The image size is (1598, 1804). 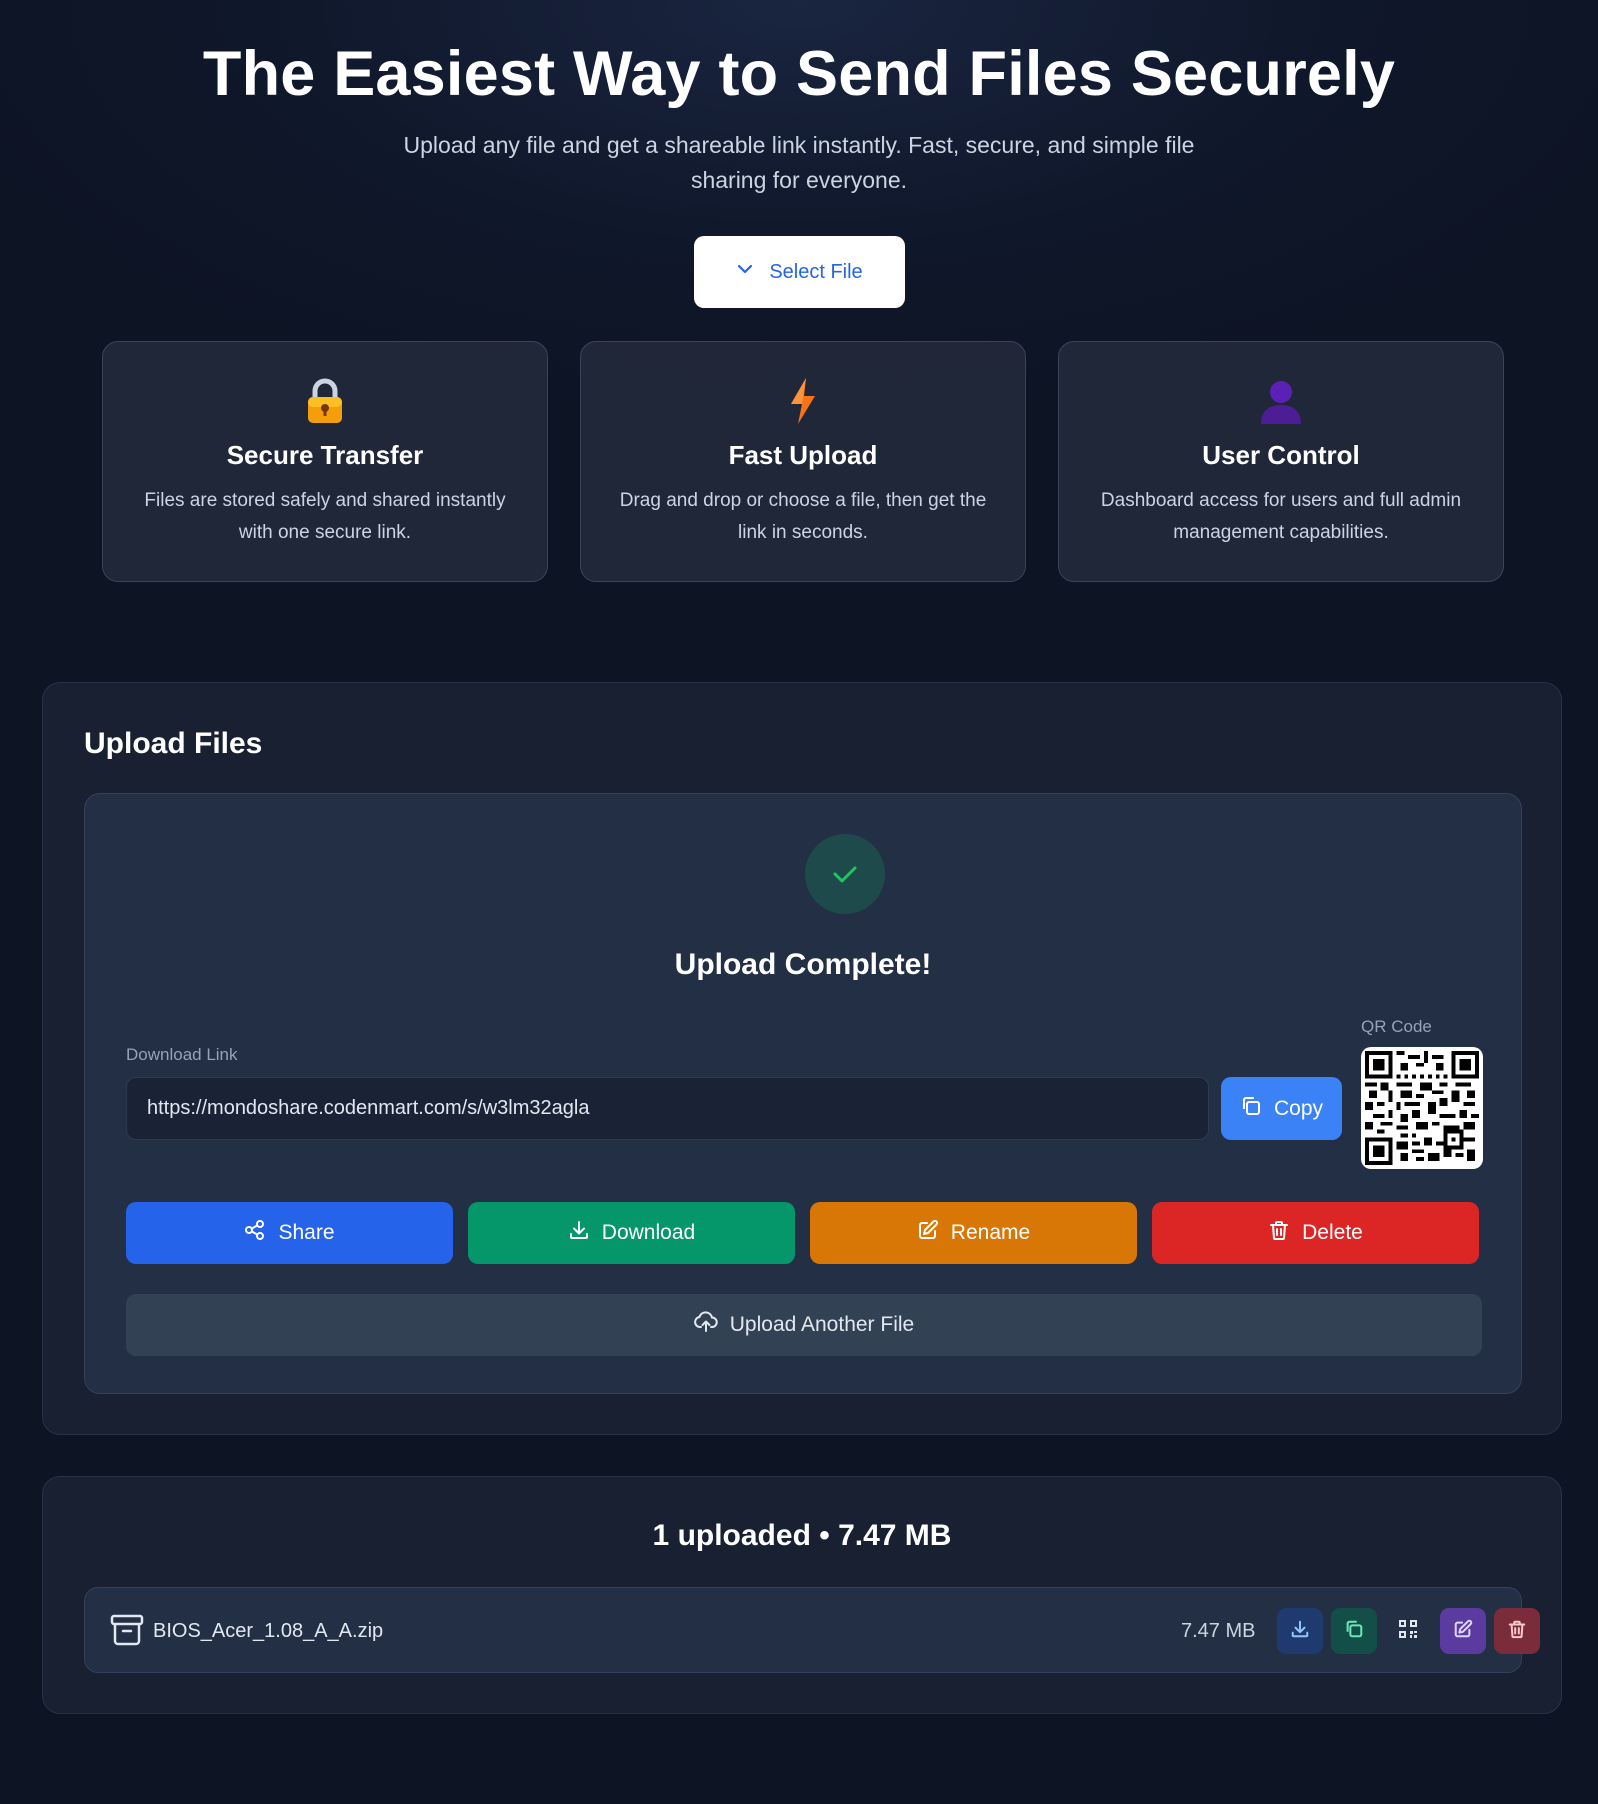 What do you see at coordinates (822, 1324) in the screenshot?
I see `upload-another-label: Upload Another File` at bounding box center [822, 1324].